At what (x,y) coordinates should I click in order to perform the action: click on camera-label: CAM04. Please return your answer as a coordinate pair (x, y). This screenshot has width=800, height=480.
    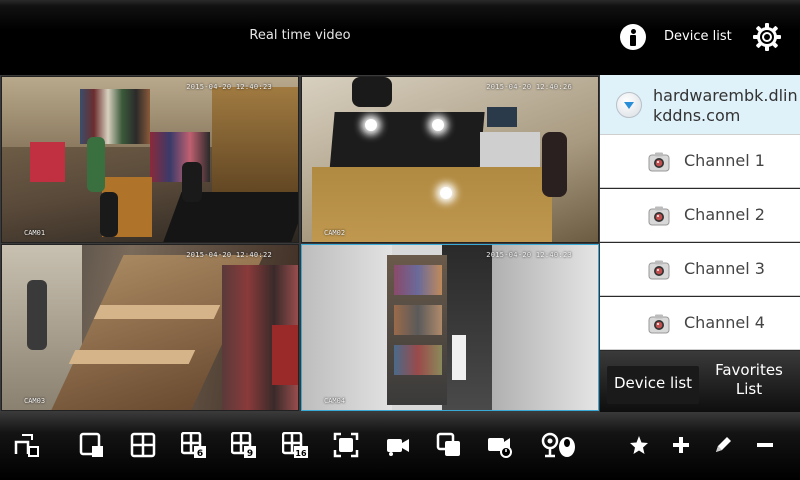
    Looking at the image, I should click on (335, 401).